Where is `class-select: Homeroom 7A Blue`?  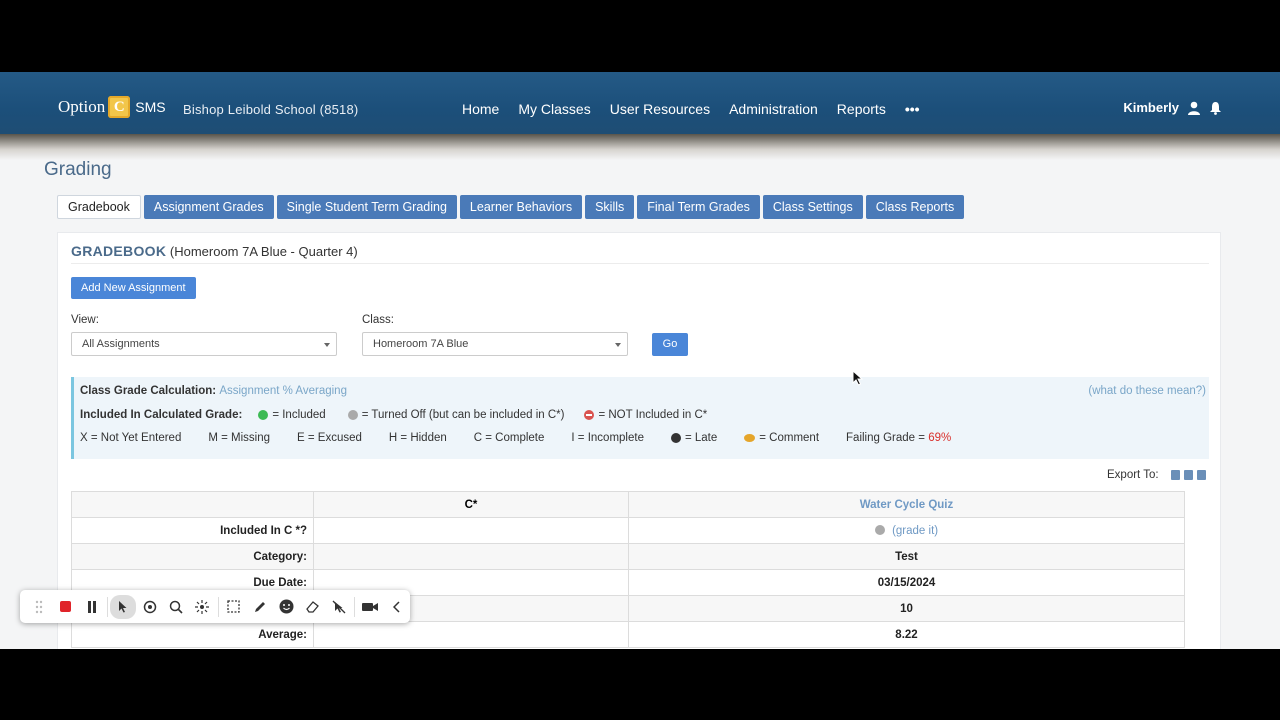 class-select: Homeroom 7A Blue is located at coordinates (495, 344).